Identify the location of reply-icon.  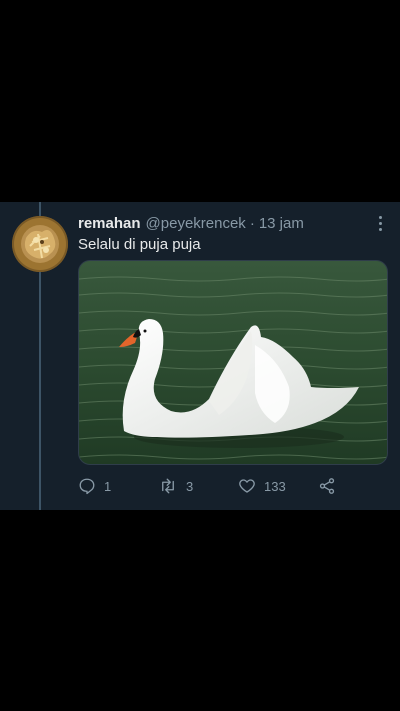
(87, 486).